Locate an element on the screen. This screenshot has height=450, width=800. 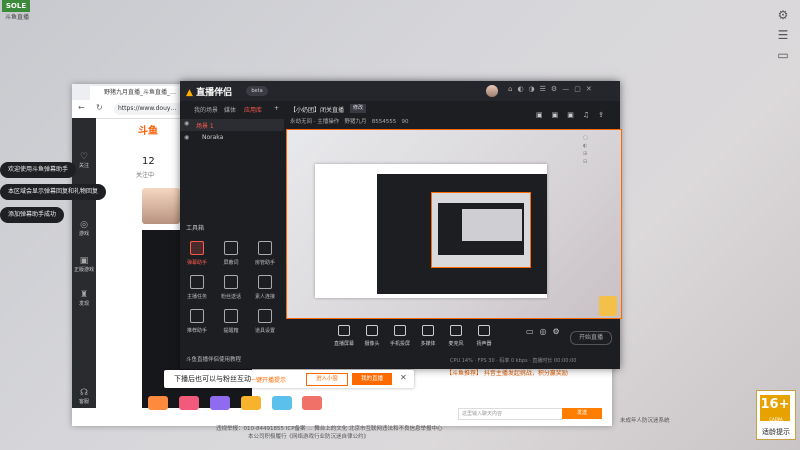
user-icon is located at coordinates (265, 248).